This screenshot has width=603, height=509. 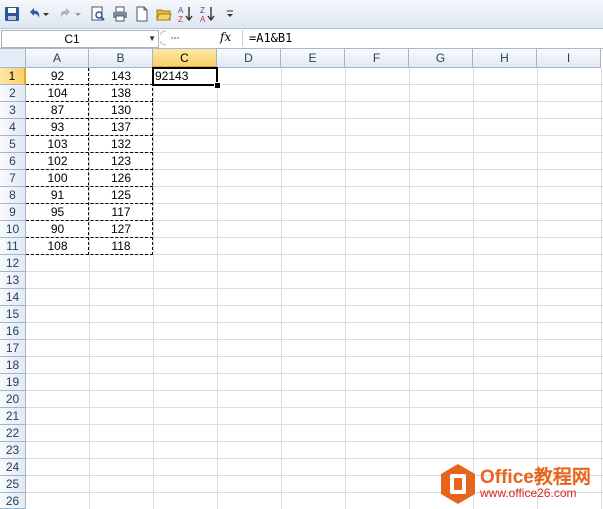 What do you see at coordinates (57, 178) in the screenshot?
I see `cell-a7: 100` at bounding box center [57, 178].